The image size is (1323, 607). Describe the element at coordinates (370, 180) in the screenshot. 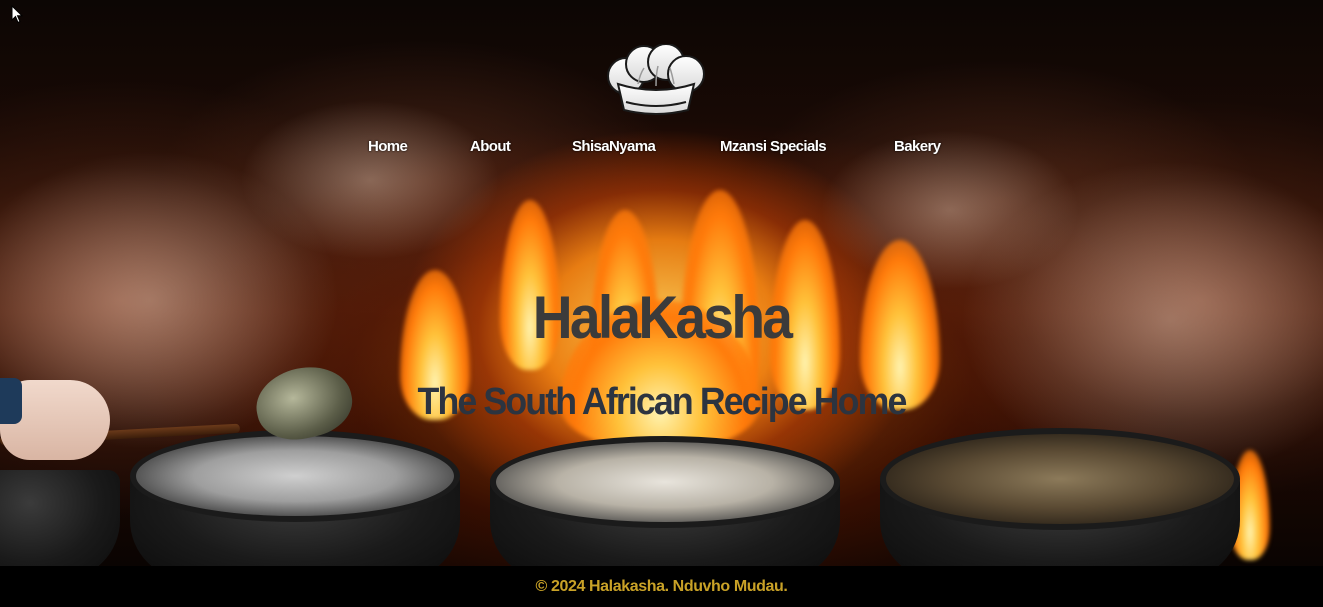

I see `steam-cloud` at that location.